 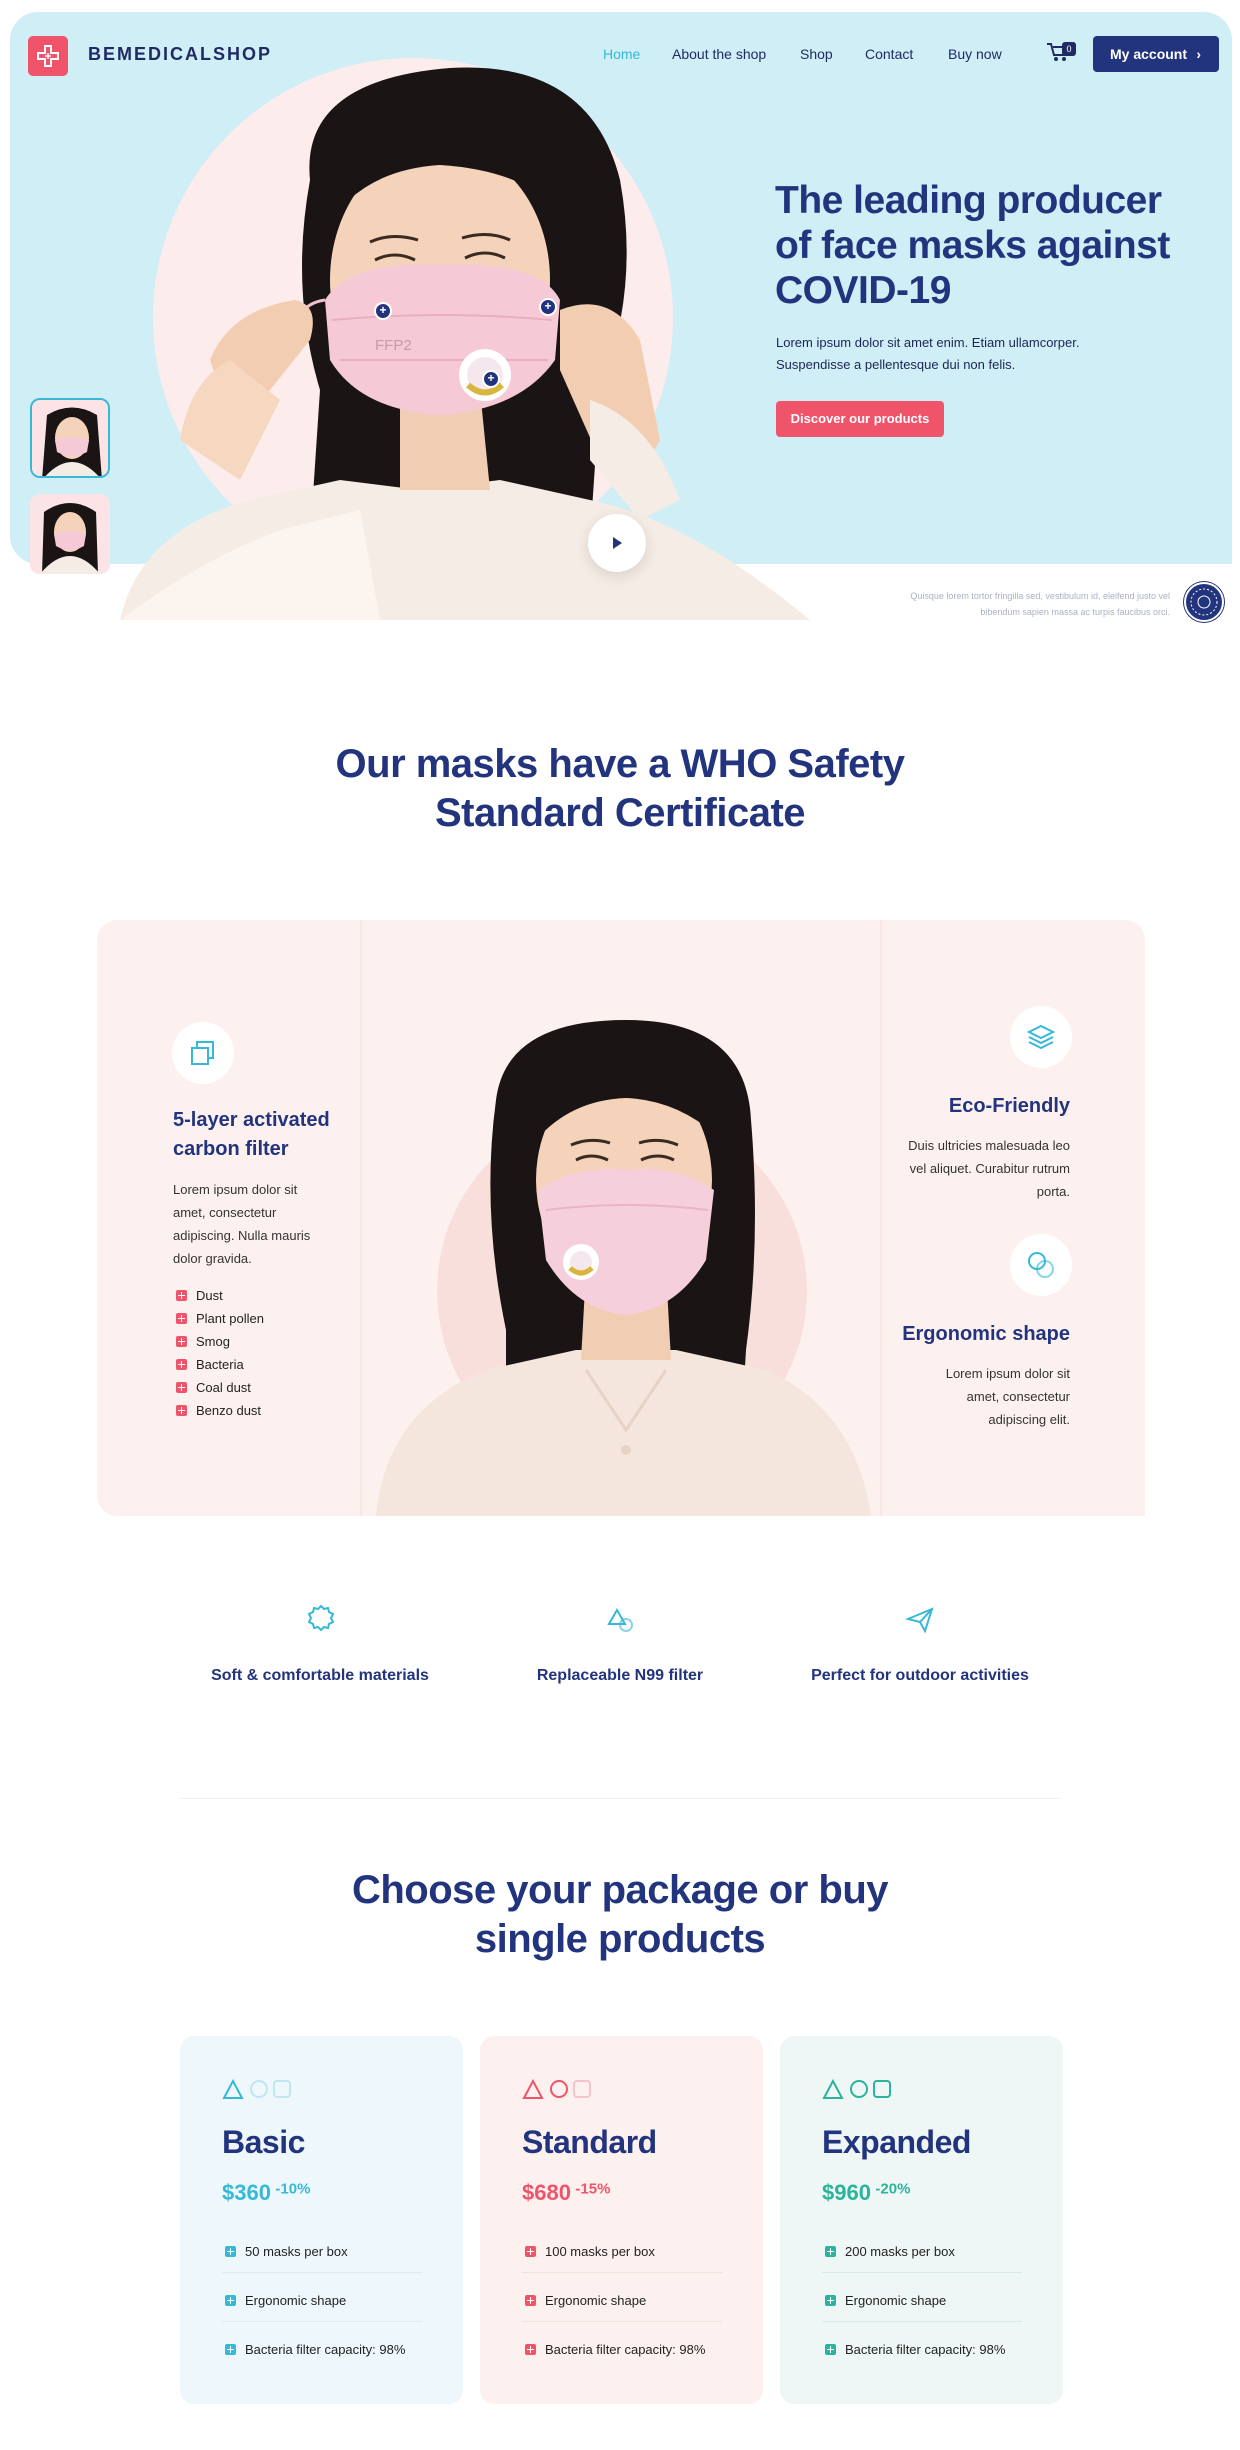 I want to click on benefit-soft-materials: Soft & comfortable materials, so click(x=320, y=1675).